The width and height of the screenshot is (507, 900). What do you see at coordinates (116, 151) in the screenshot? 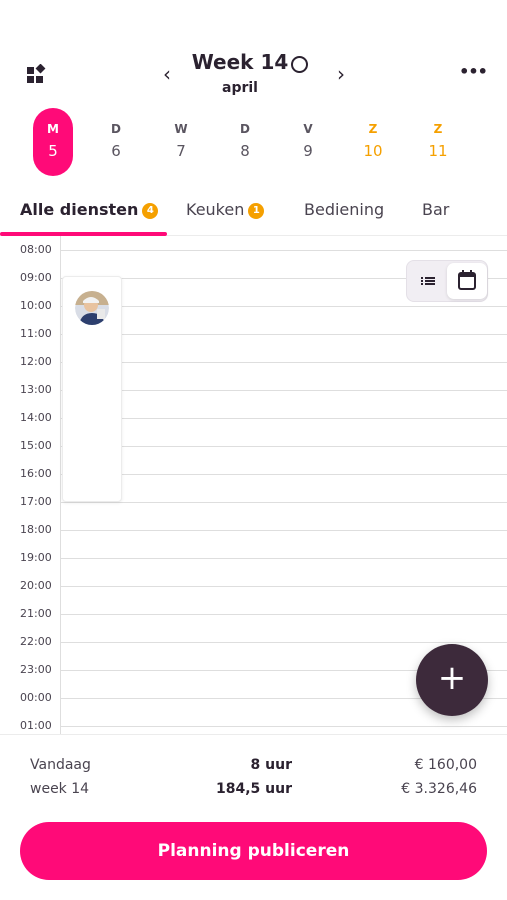
I see `day-number: 6` at bounding box center [116, 151].